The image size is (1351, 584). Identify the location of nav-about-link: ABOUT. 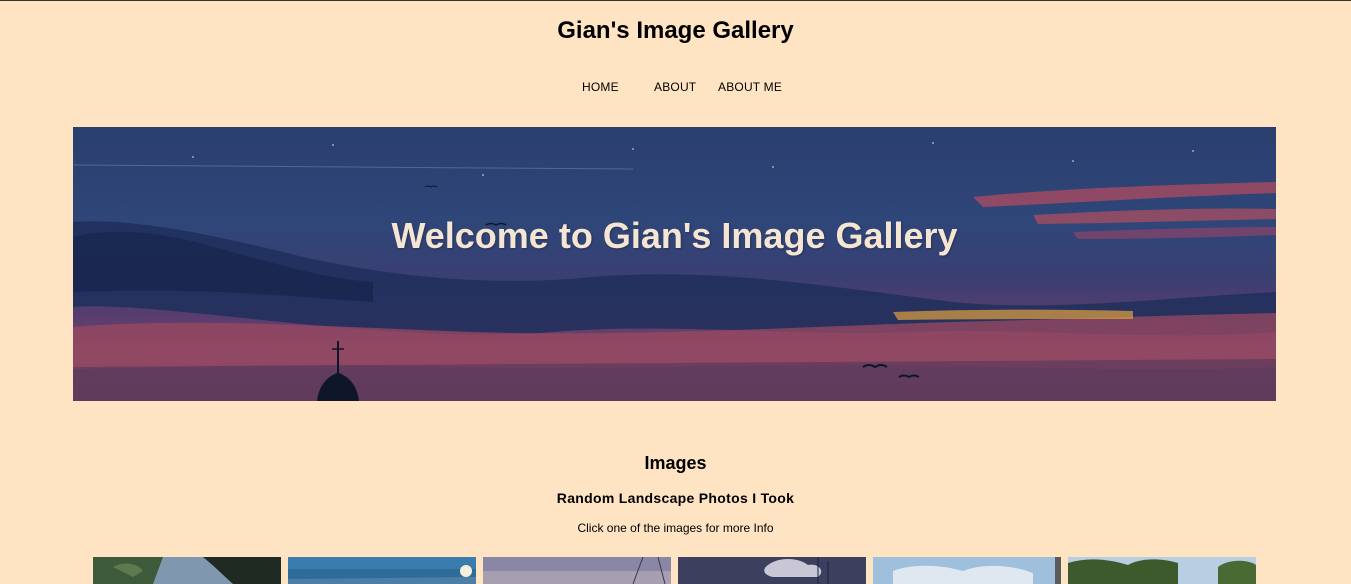
(675, 87).